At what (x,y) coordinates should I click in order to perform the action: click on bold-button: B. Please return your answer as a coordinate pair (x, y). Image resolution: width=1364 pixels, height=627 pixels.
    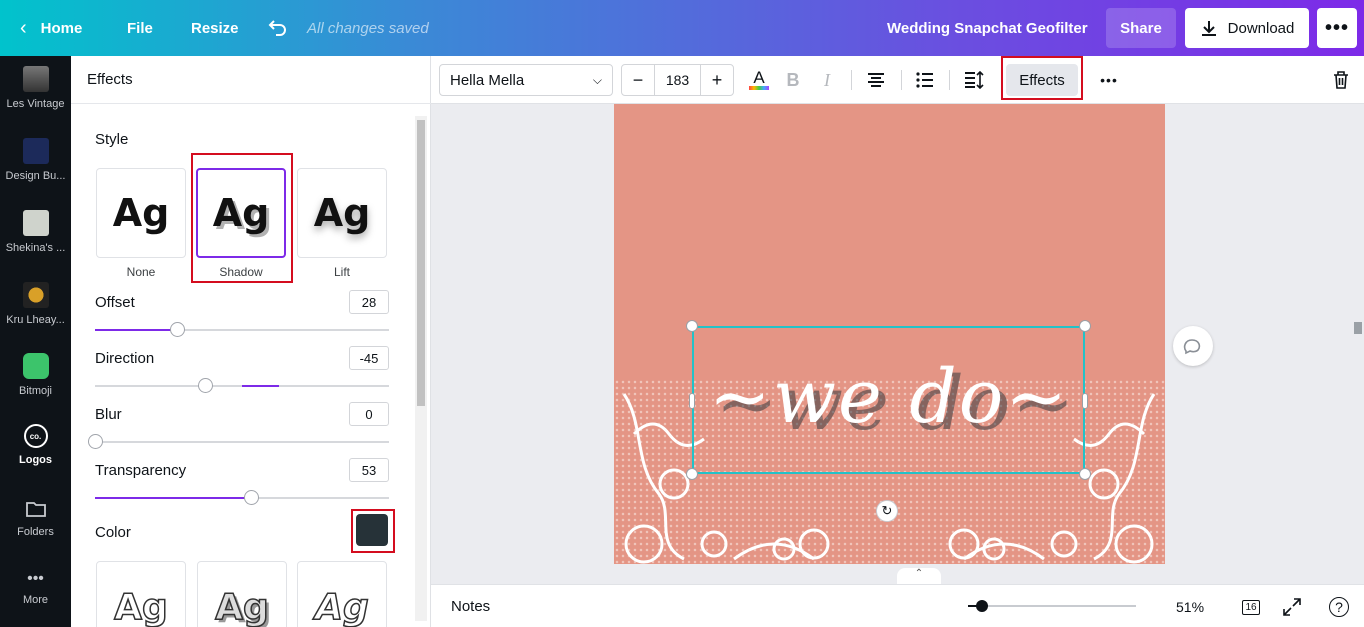
    Looking at the image, I should click on (793, 80).